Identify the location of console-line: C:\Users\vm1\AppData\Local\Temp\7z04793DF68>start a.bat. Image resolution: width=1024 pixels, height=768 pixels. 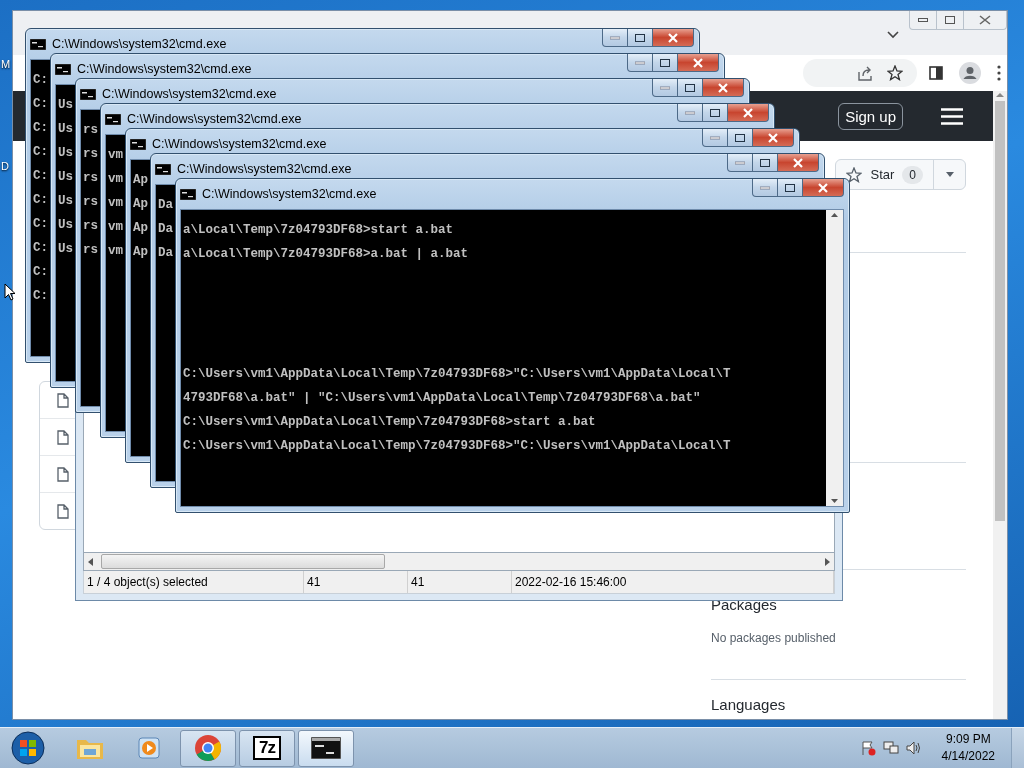
(389, 422).